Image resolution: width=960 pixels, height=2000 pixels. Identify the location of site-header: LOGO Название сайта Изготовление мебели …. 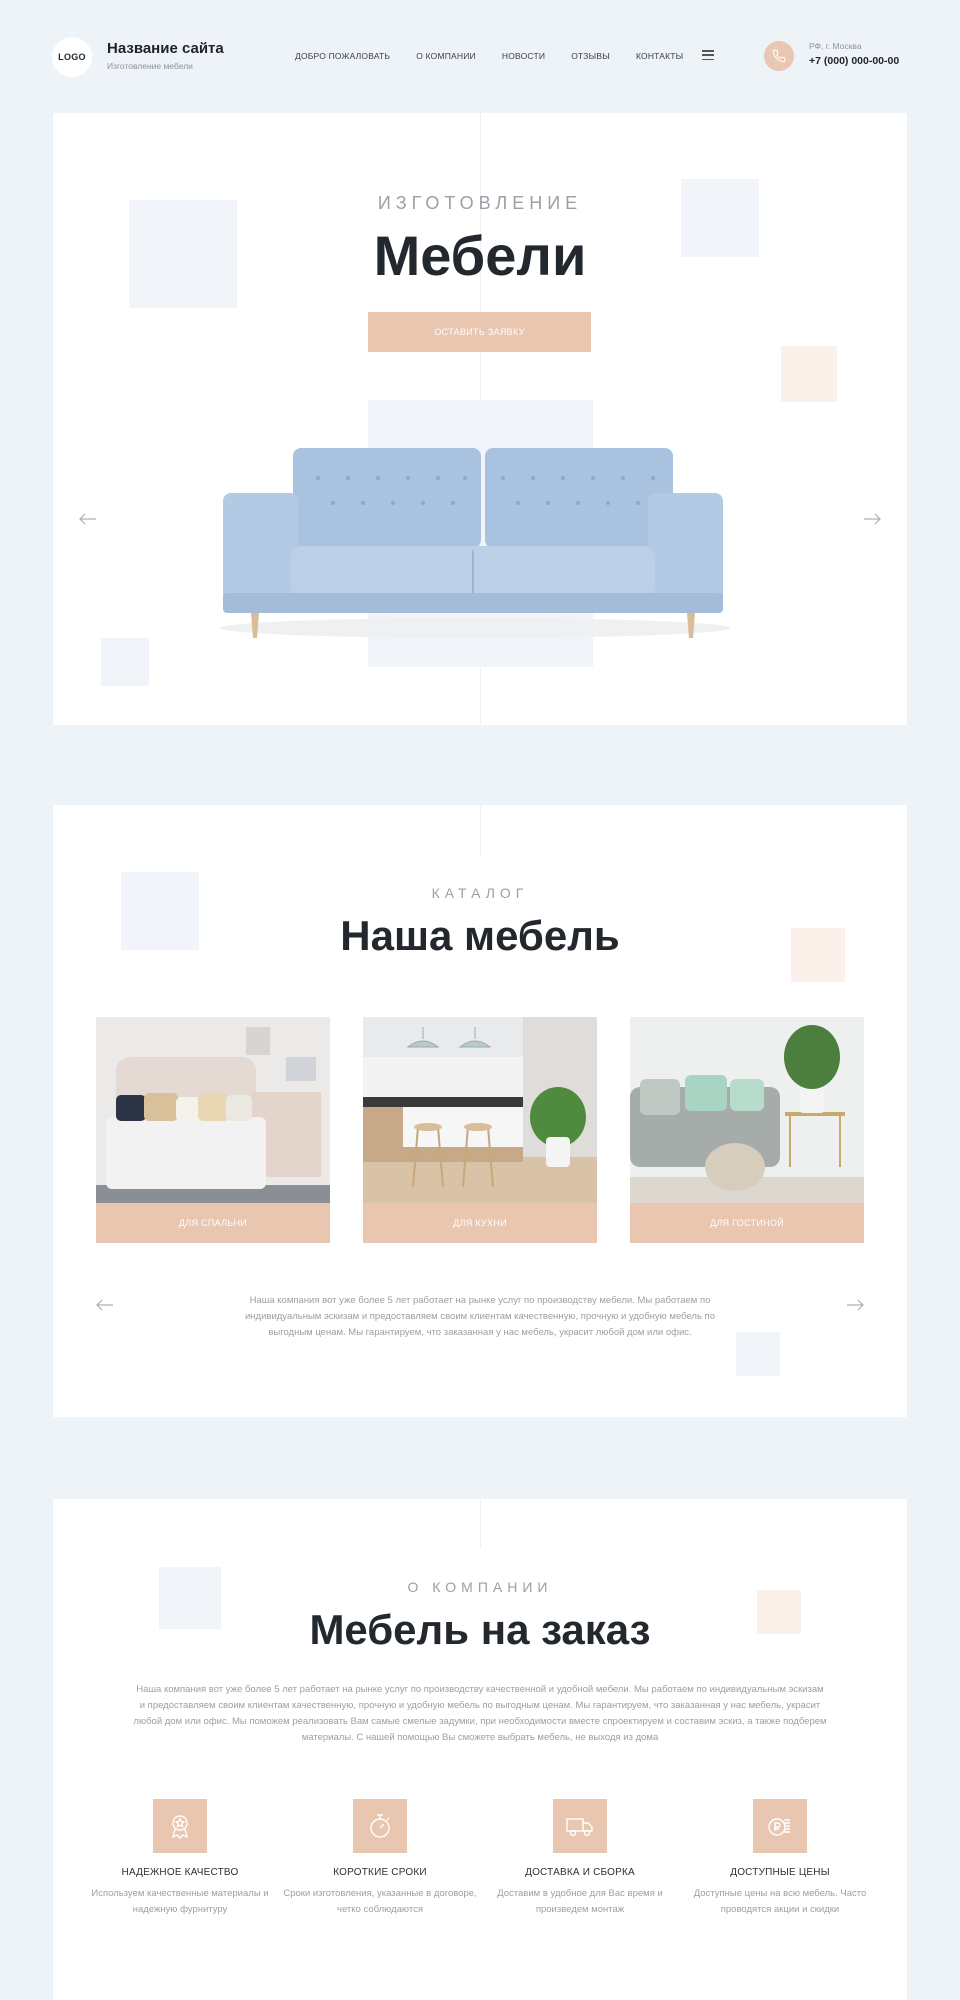
(480, 56).